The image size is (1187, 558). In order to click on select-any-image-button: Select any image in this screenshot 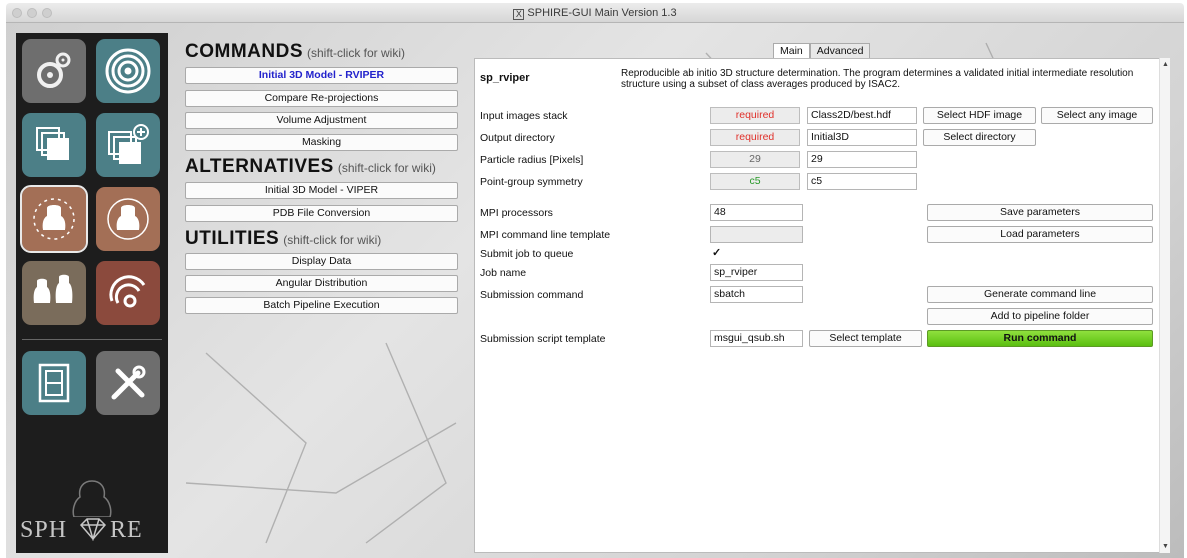, I will do `click(1097, 115)`.